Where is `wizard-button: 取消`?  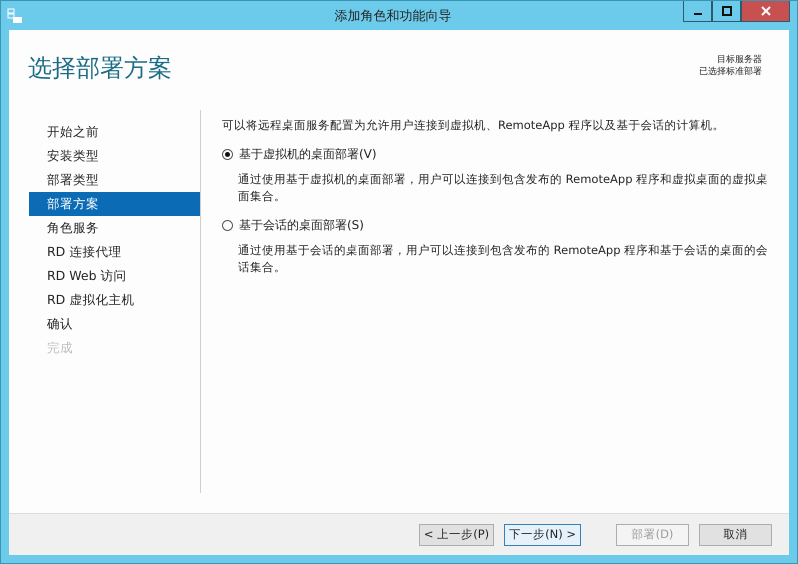 wizard-button: 取消 is located at coordinates (735, 535).